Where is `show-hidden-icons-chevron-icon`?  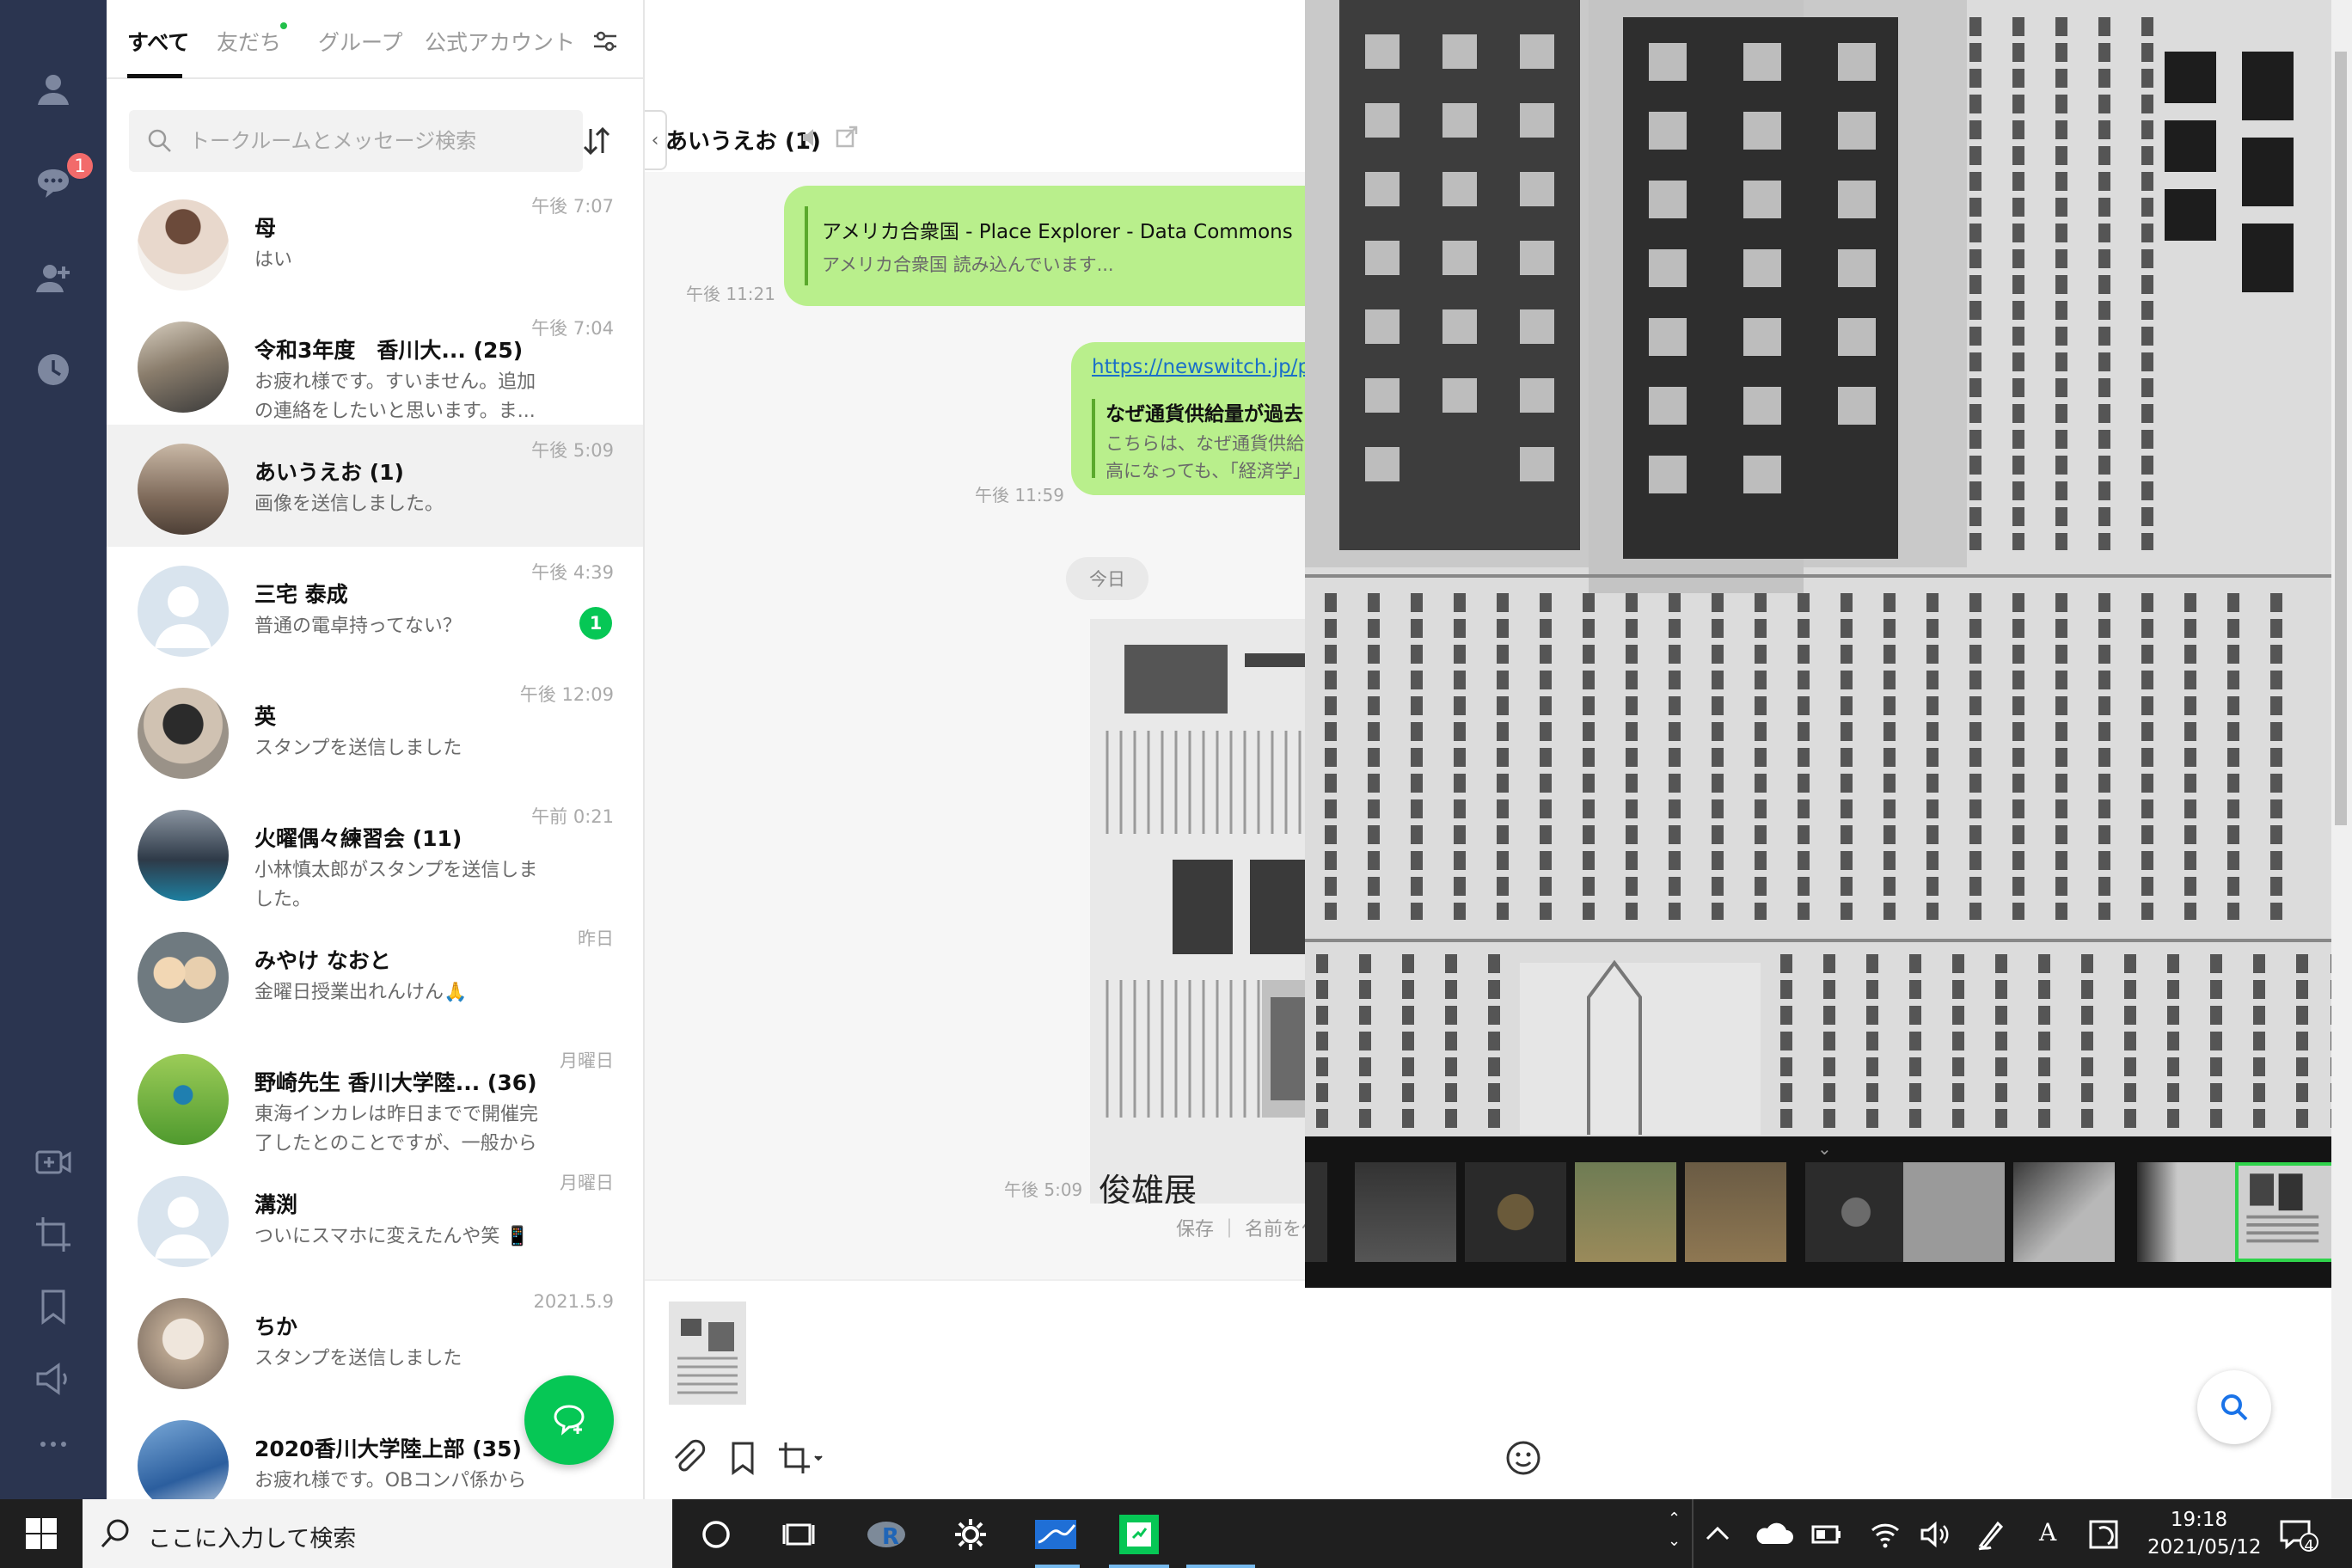
show-hidden-icons-chevron-icon is located at coordinates (1717, 1534).